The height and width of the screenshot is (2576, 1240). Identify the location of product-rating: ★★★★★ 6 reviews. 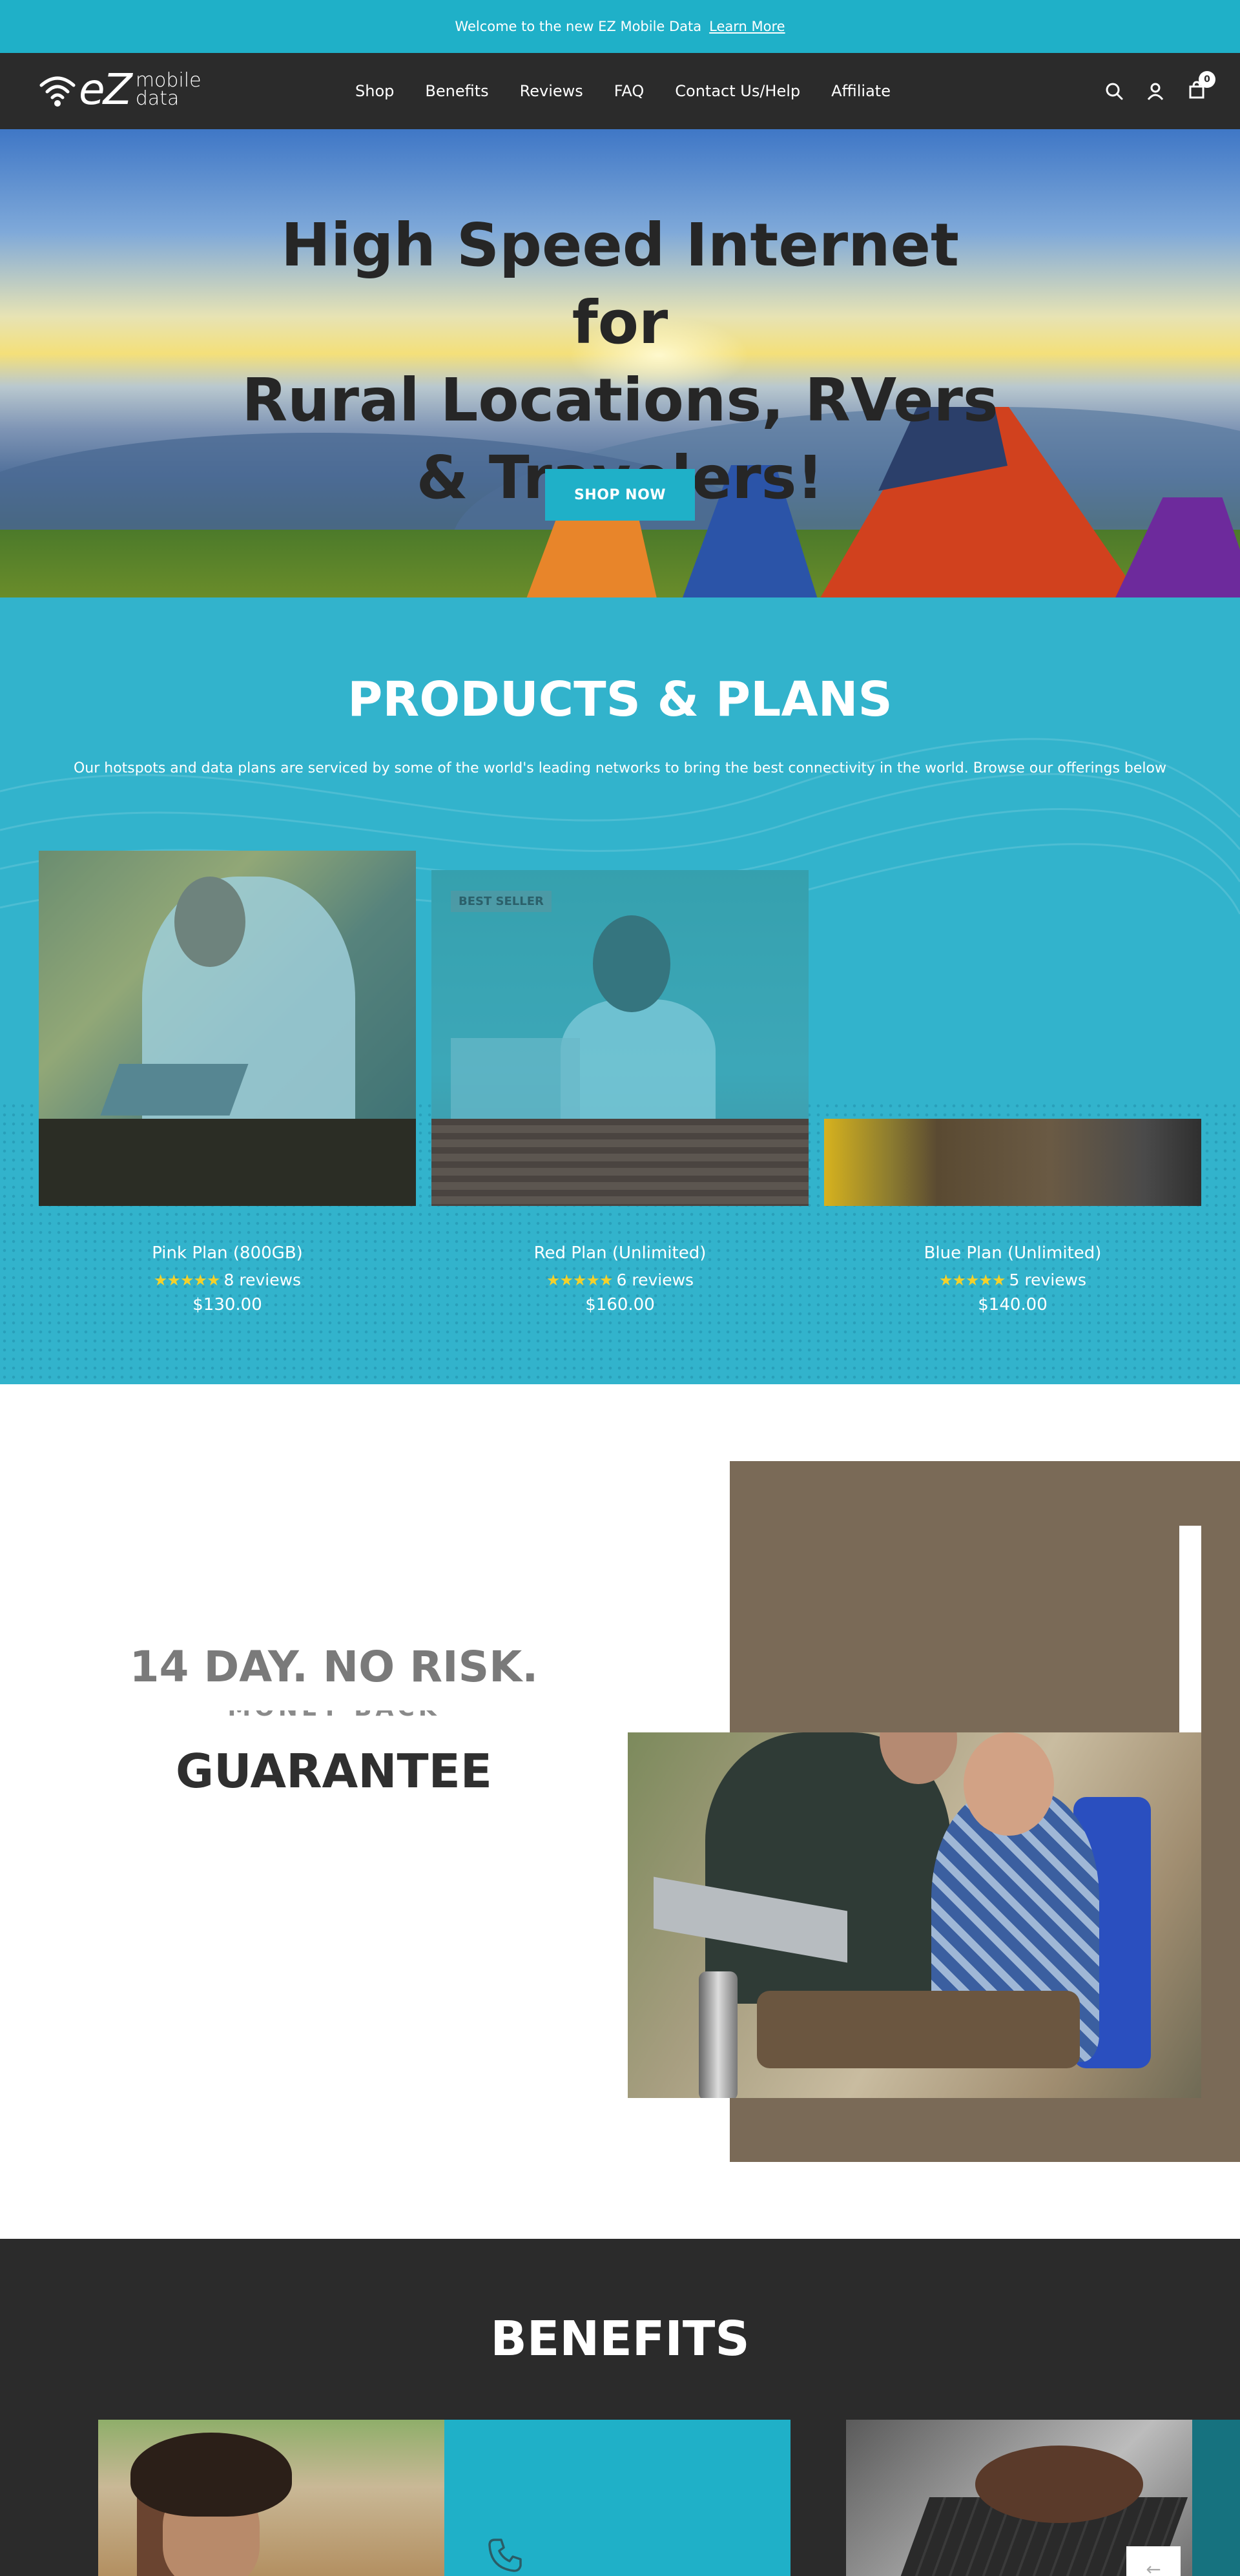
(620, 1280).